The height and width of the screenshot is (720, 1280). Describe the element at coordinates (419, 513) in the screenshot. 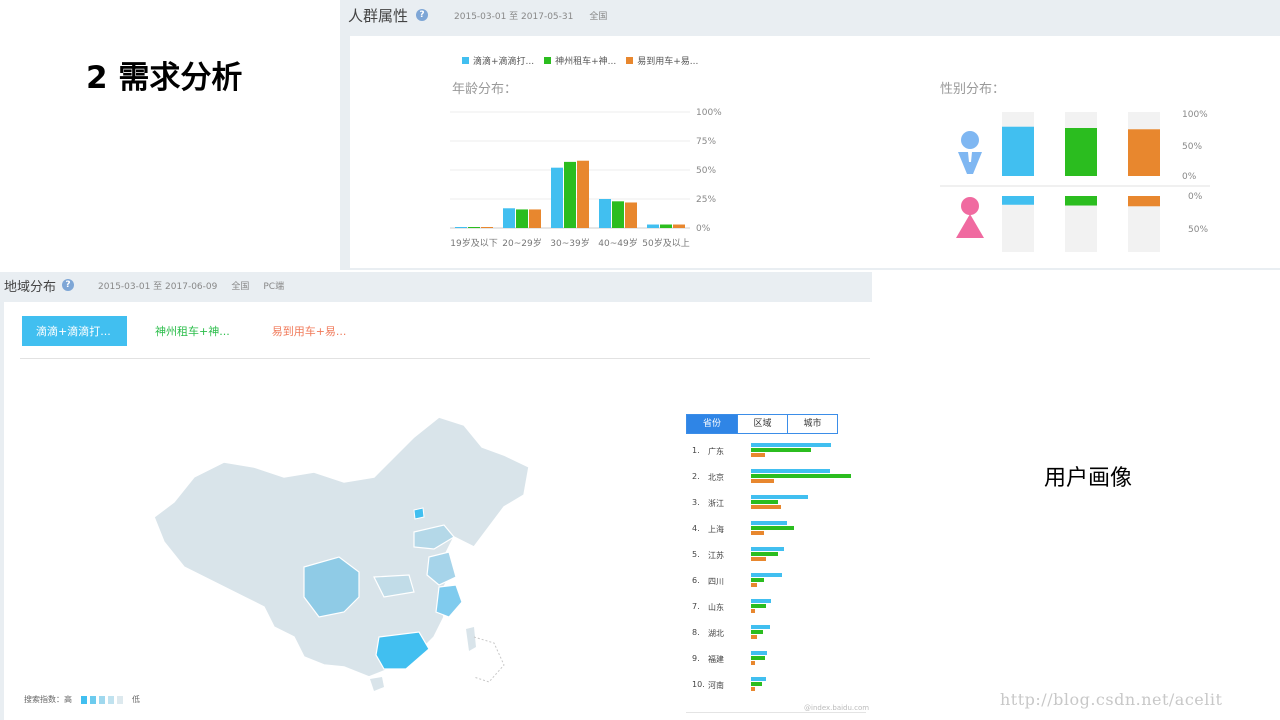

I see `map-region-beijing` at that location.